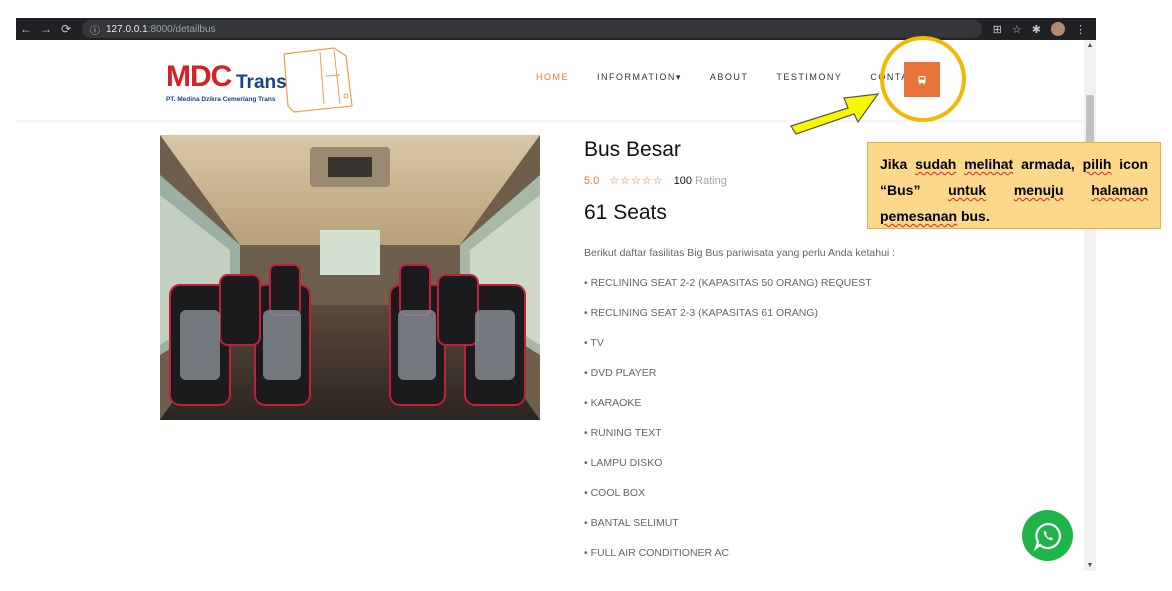 The width and height of the screenshot is (1172, 591). Describe the element at coordinates (682, 180) in the screenshot. I see `rating-count: 100` at that location.